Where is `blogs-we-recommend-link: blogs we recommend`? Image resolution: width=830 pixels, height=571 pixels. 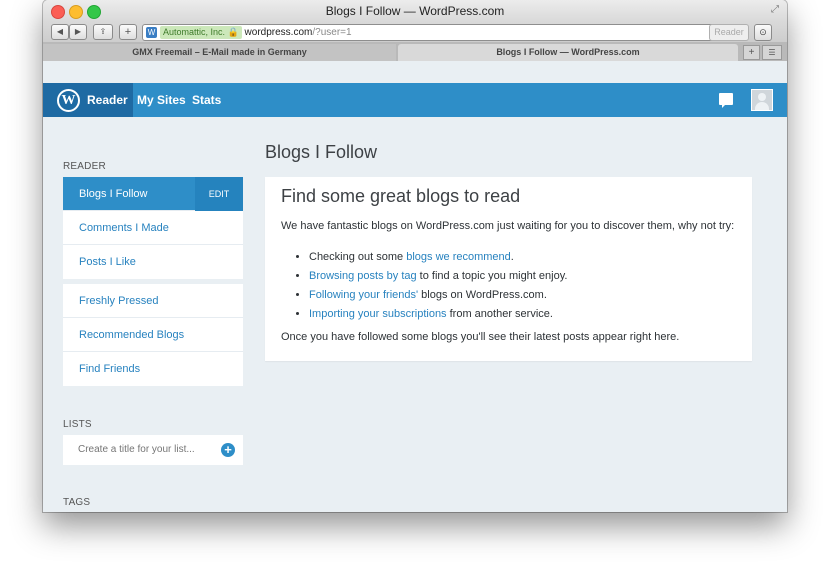 blogs-we-recommend-link: blogs we recommend is located at coordinates (458, 257).